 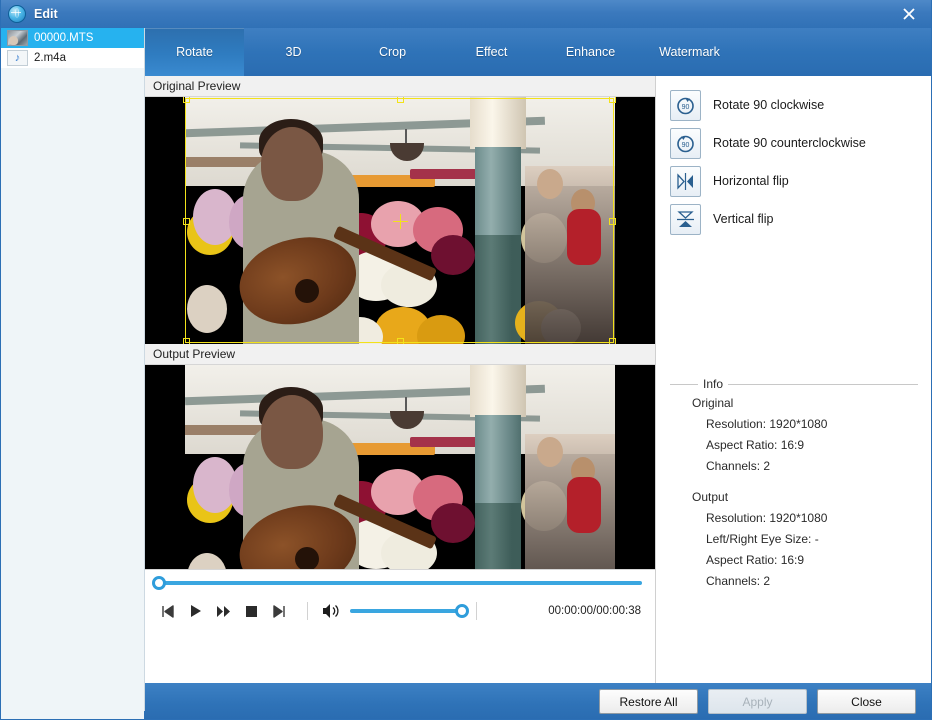 What do you see at coordinates (762, 539) in the screenshot?
I see `info-output-eye-size: Left/Right Eye Size: -` at bounding box center [762, 539].